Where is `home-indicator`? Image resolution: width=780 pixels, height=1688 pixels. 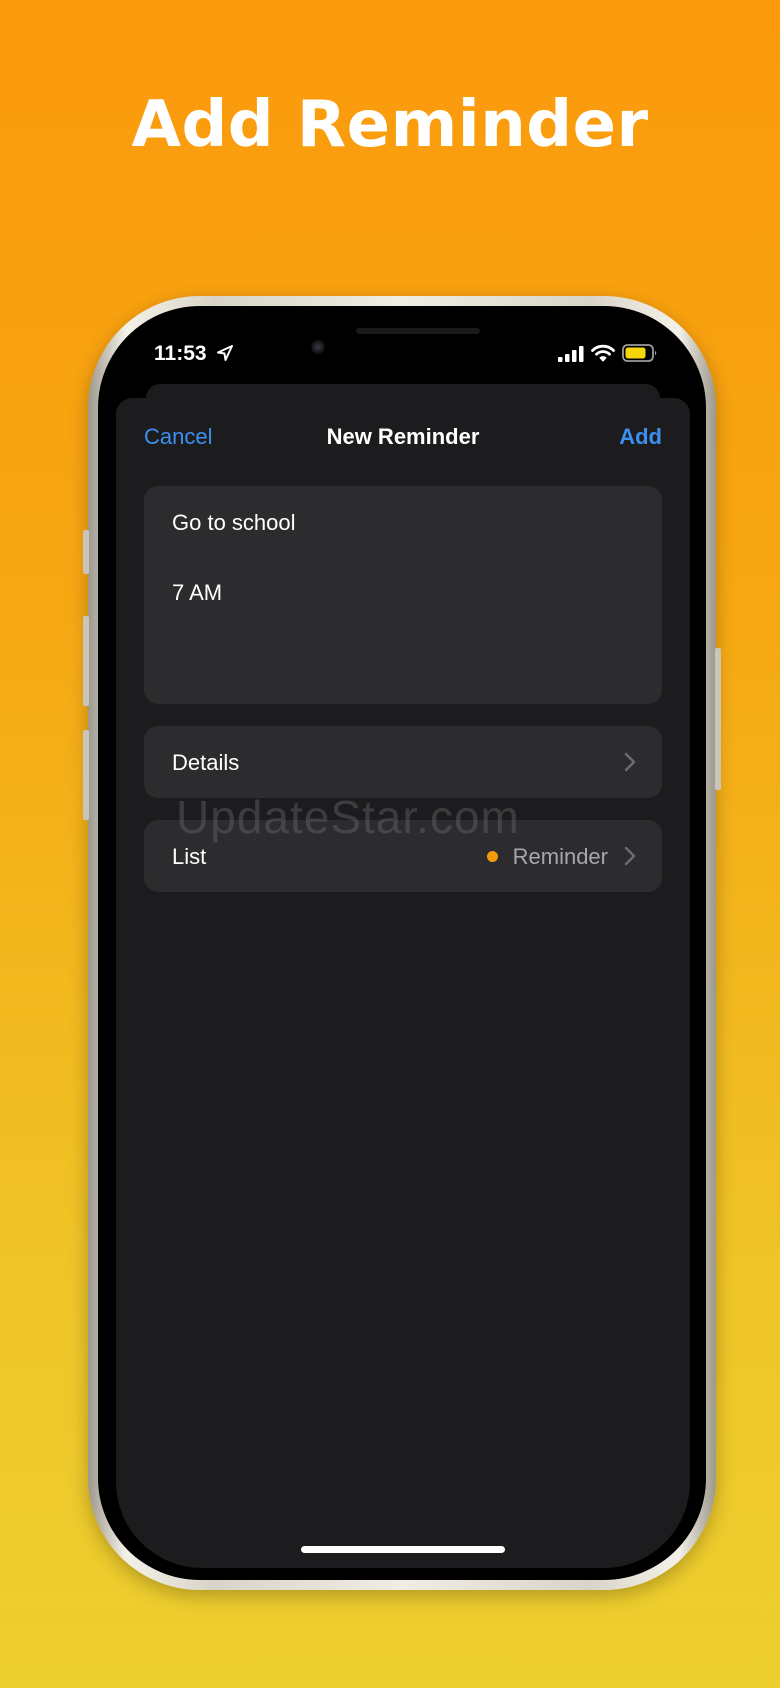
home-indicator is located at coordinates (403, 1549).